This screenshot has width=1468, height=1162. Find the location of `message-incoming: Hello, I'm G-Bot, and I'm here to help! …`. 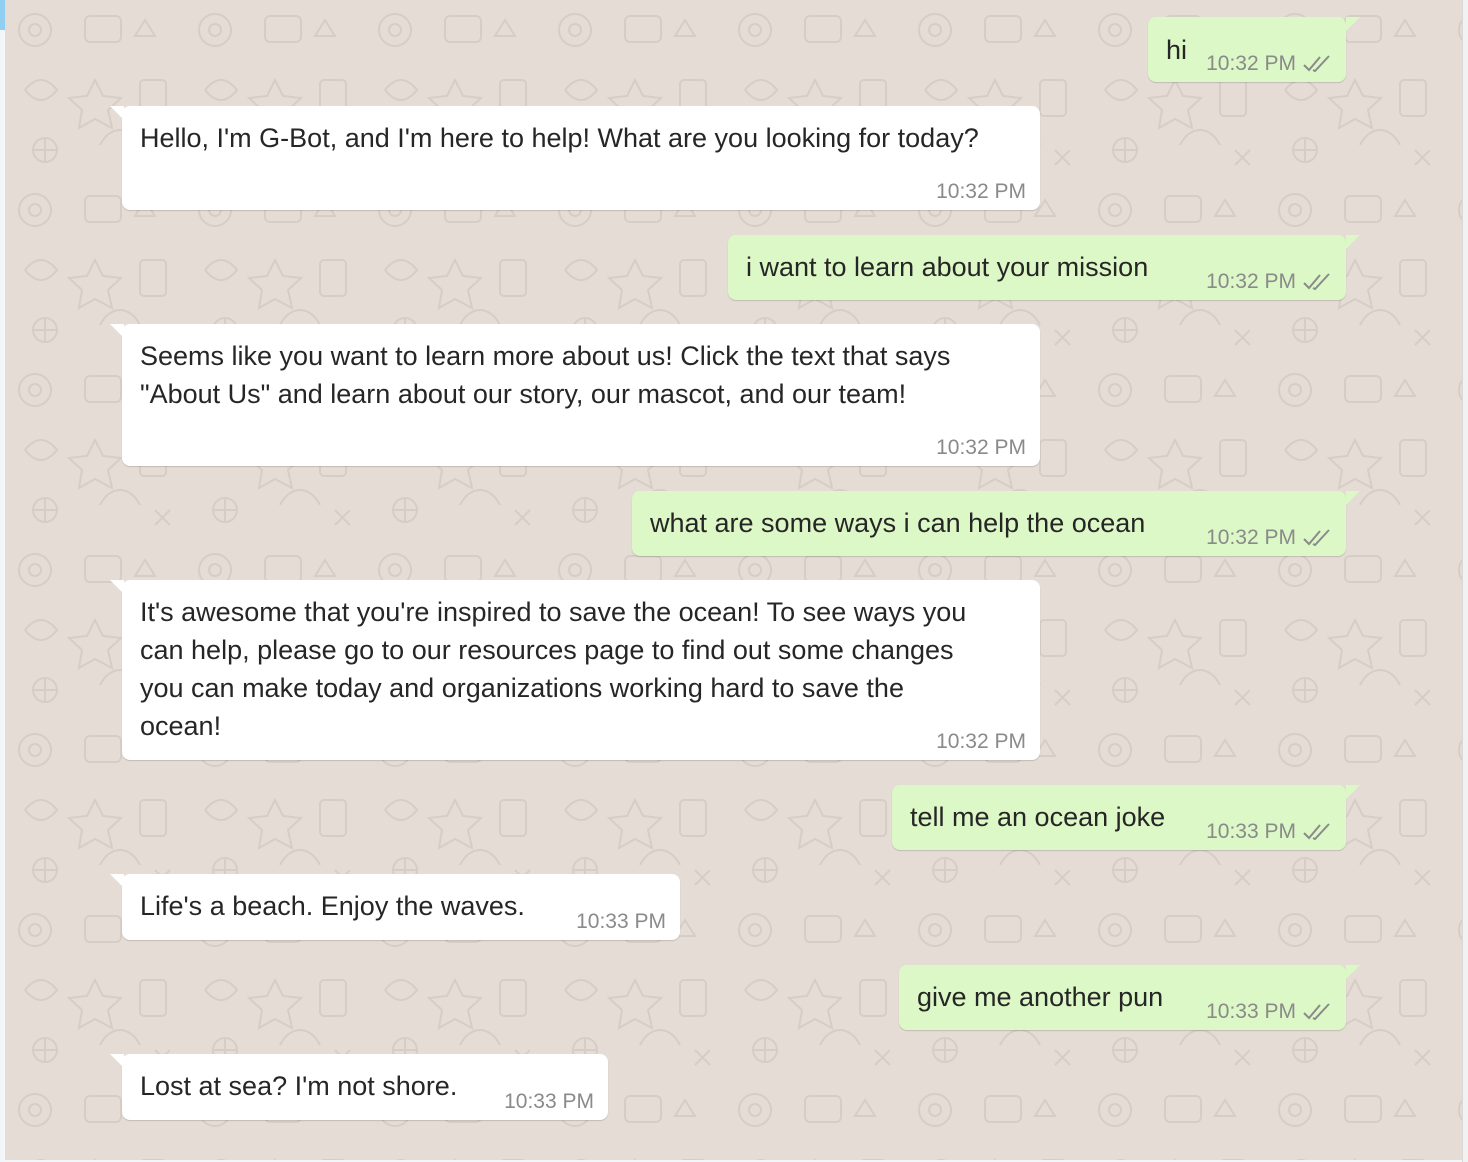

message-incoming: Hello, I'm G-Bot, and I'm here to help! … is located at coordinates (575, 158).